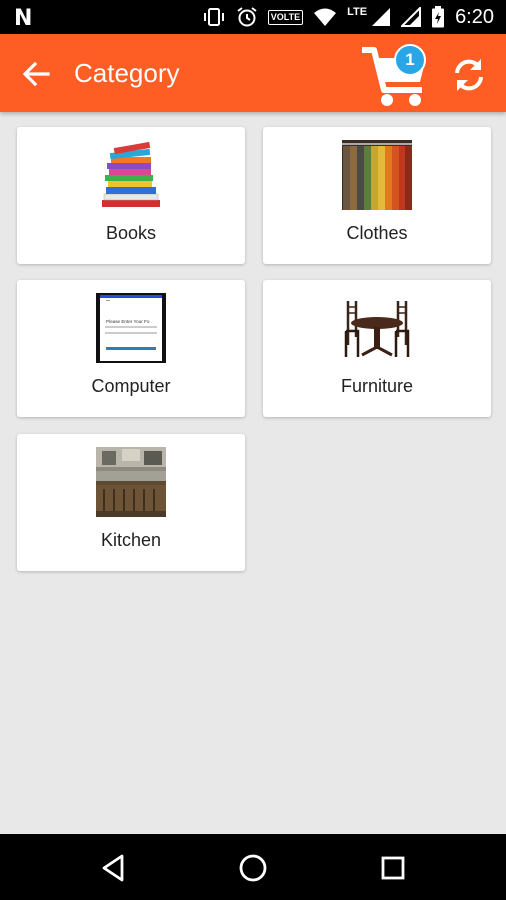  I want to click on status-bar: N VOLTE LTE 6:20, so click(253, 17).